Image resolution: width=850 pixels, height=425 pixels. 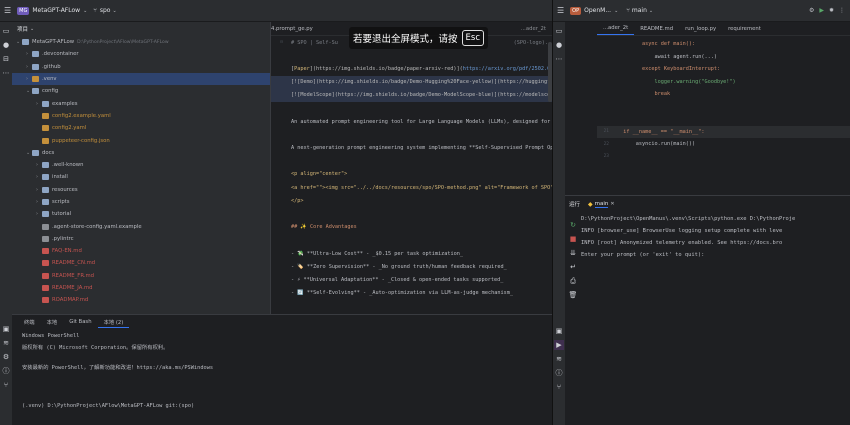 I want to click on services-icon: ⚙, so click(x=6, y=357).